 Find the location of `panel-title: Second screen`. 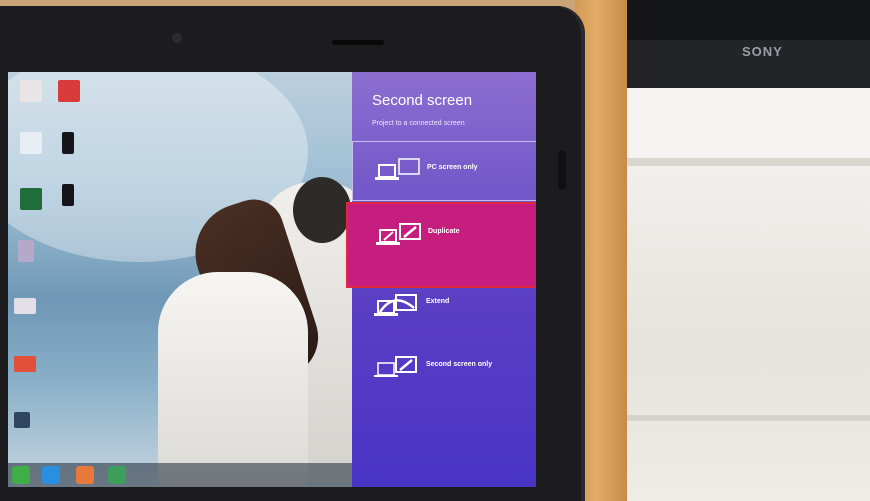

panel-title: Second screen is located at coordinates (422, 100).